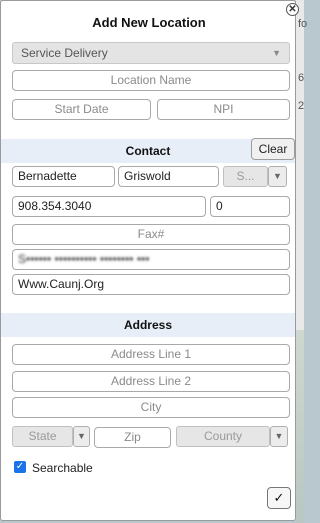 This screenshot has height=523, width=320. What do you see at coordinates (223, 436) in the screenshot?
I see `county-select: County` at bounding box center [223, 436].